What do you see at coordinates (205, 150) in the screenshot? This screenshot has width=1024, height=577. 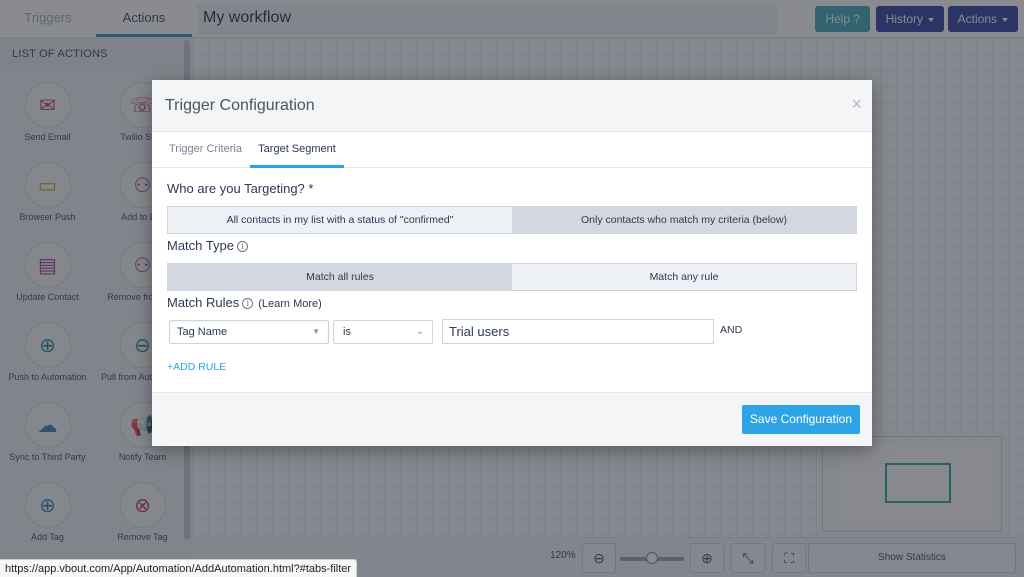 I see `tab-trigger-criteria: Trigger Criteria` at bounding box center [205, 150].